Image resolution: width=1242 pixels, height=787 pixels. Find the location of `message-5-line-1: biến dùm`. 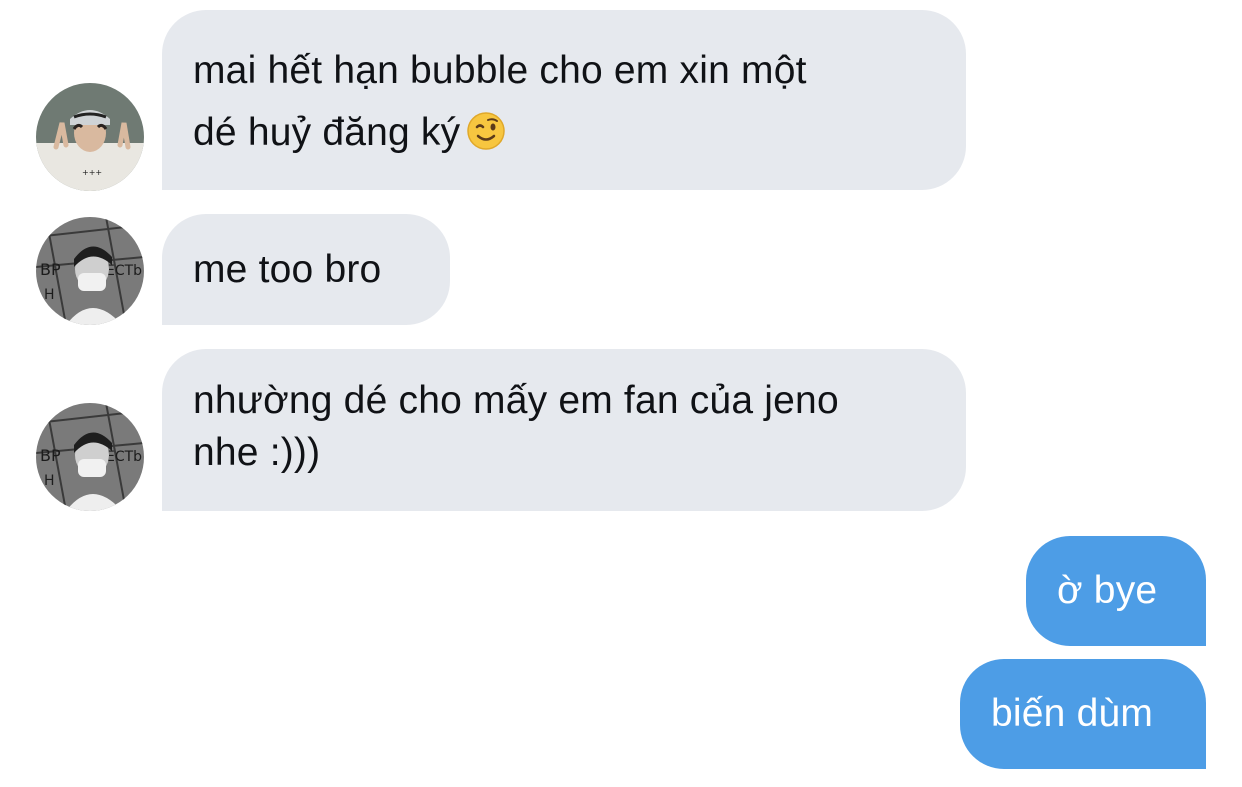

message-5-line-1: biến dùm is located at coordinates (1072, 713).